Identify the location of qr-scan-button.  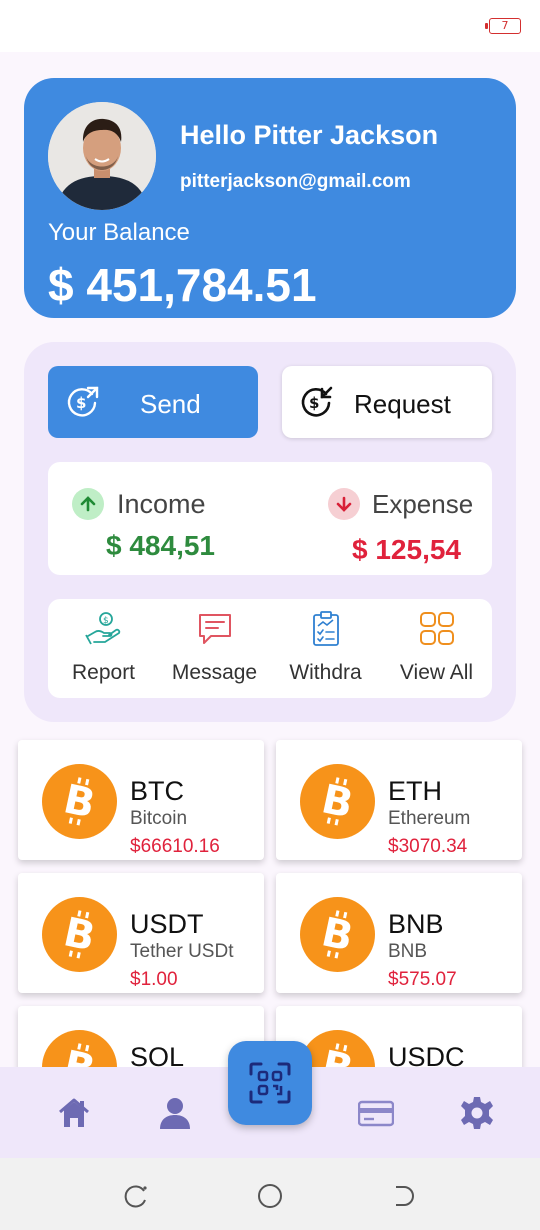
(270, 1083).